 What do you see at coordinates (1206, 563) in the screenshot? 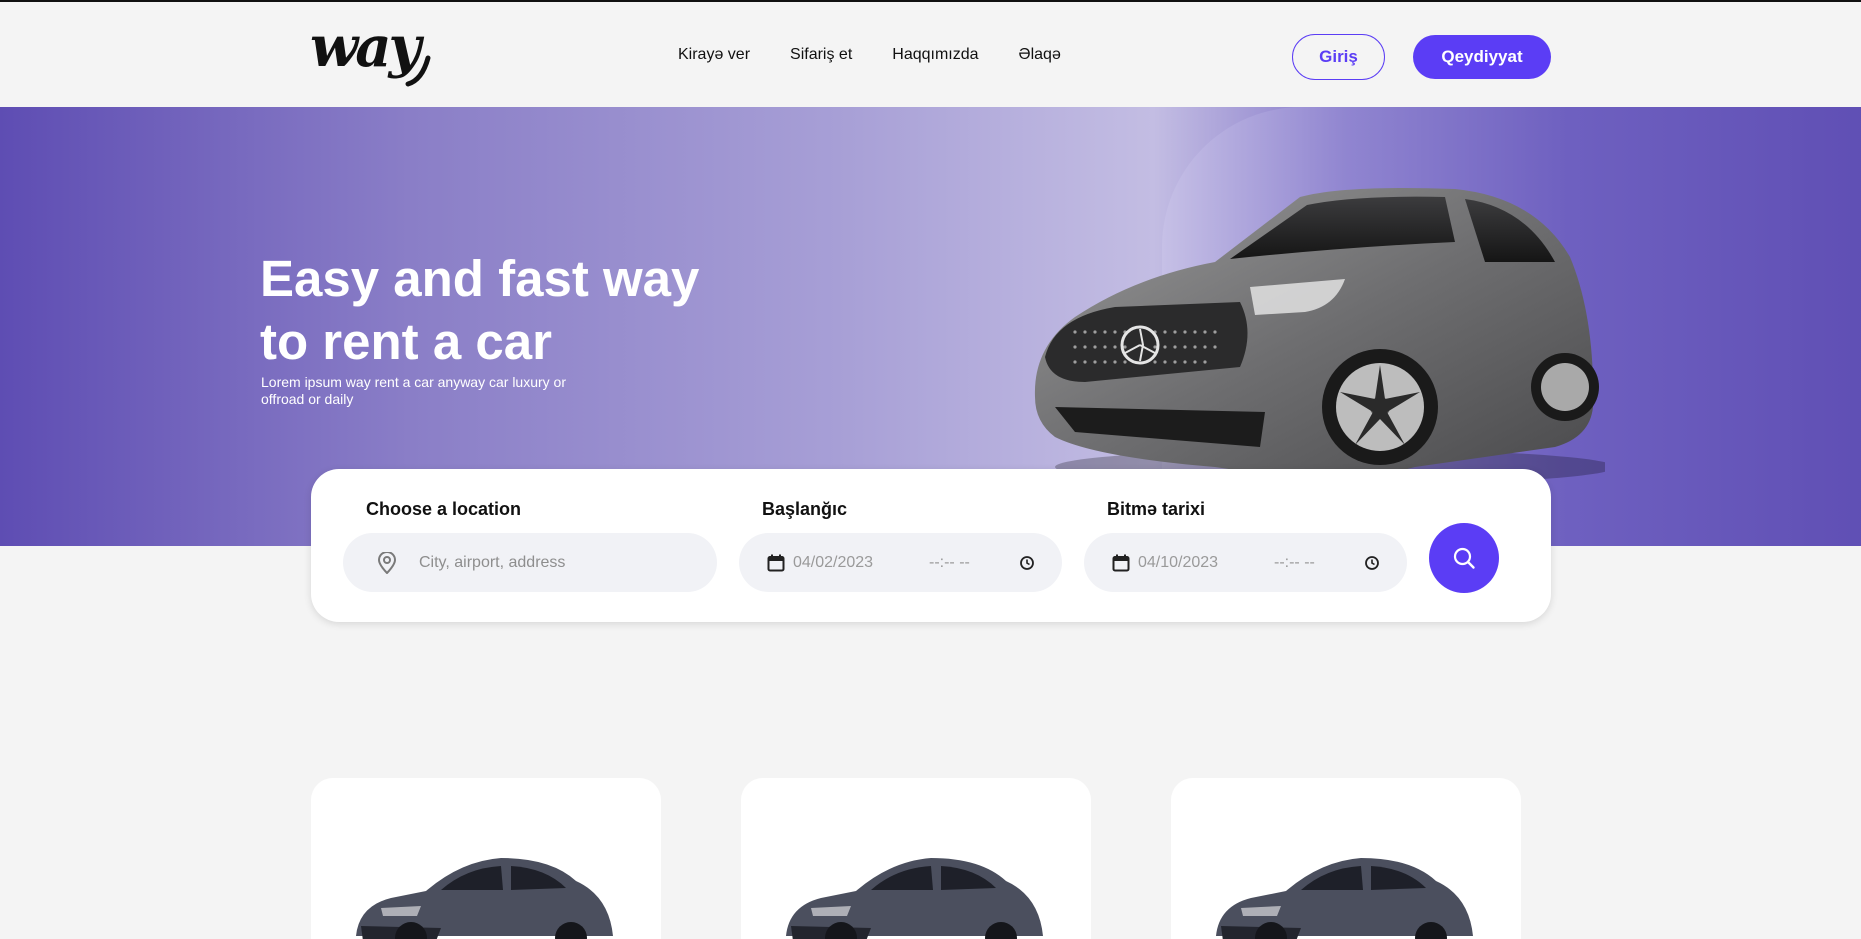
I see `end-date-input: 04/10/2023` at bounding box center [1206, 563].